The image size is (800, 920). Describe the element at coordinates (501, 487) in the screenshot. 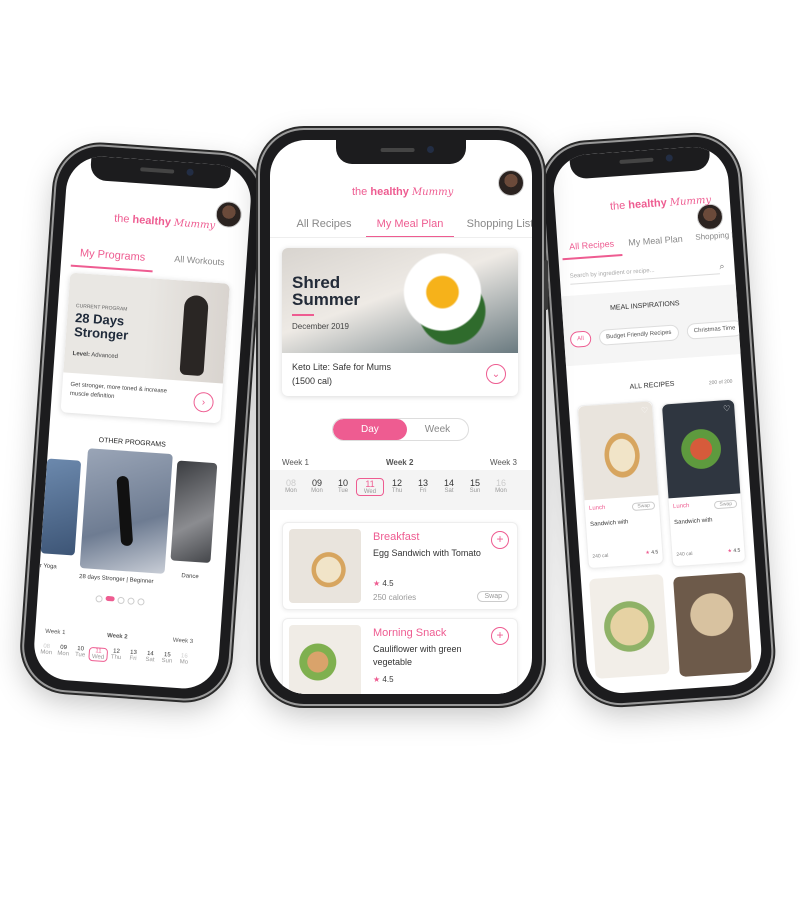

I see `day-cell: 16 Mon` at that location.